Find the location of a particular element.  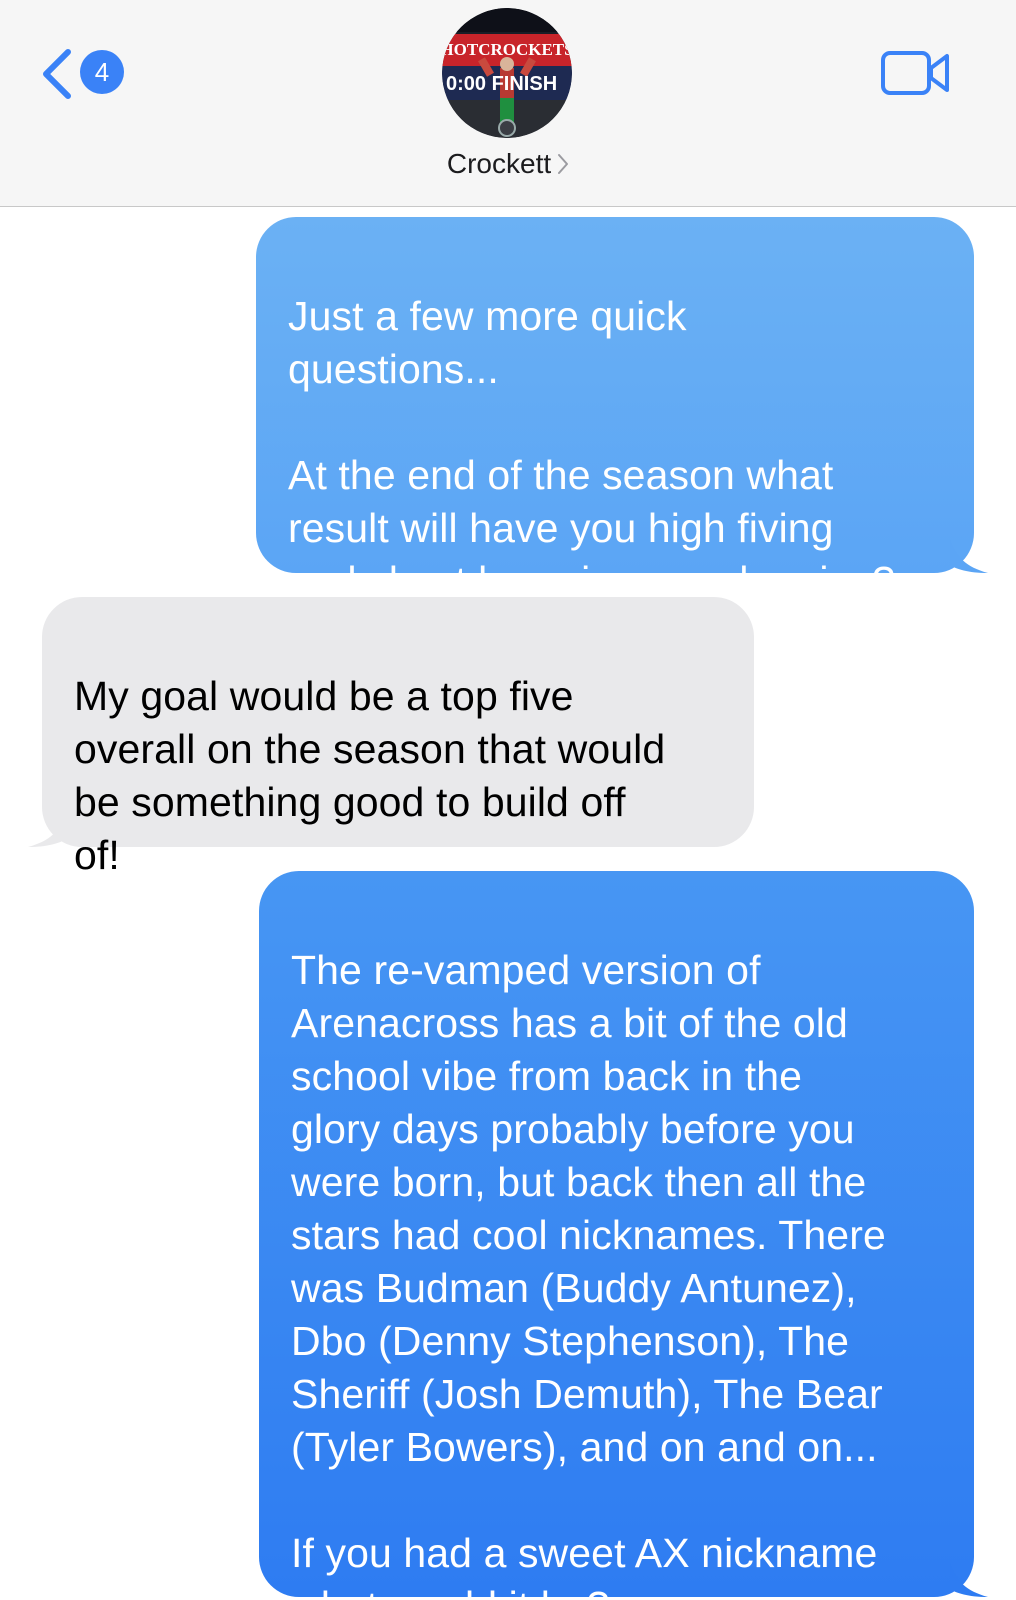

video-camera-icon is located at coordinates (915, 73).